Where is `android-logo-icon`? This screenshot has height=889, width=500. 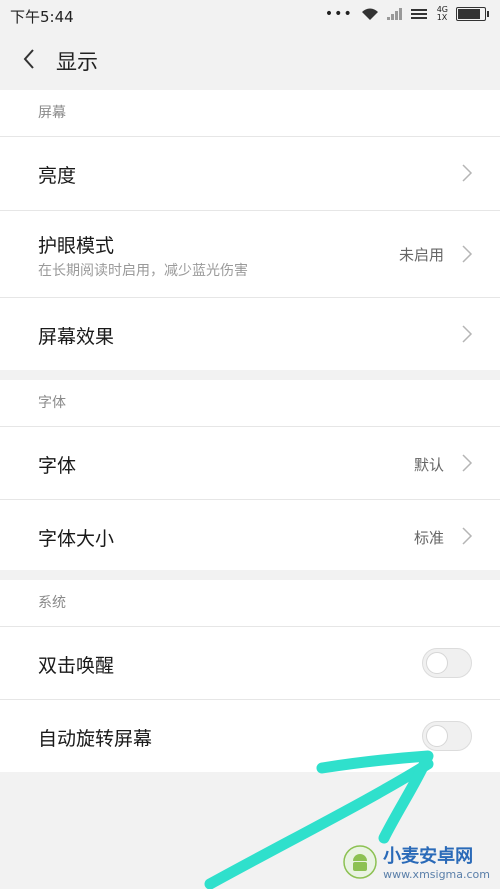 android-logo-icon is located at coordinates (360, 861).